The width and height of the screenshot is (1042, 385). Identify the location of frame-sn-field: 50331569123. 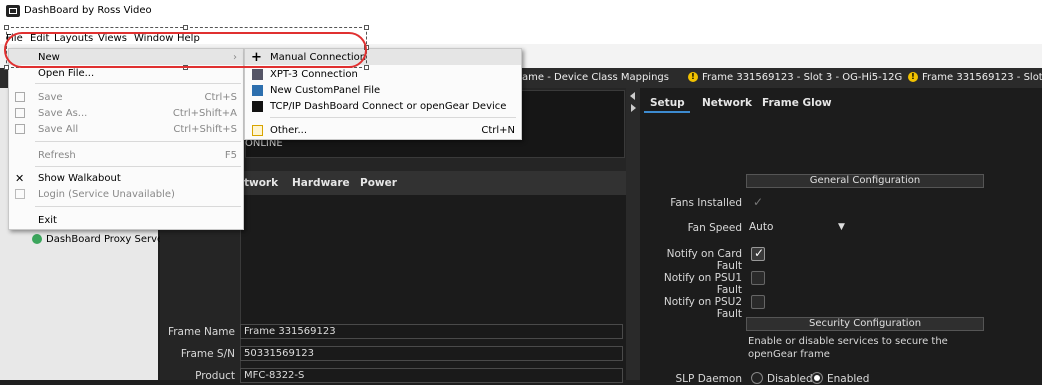
(431, 353).